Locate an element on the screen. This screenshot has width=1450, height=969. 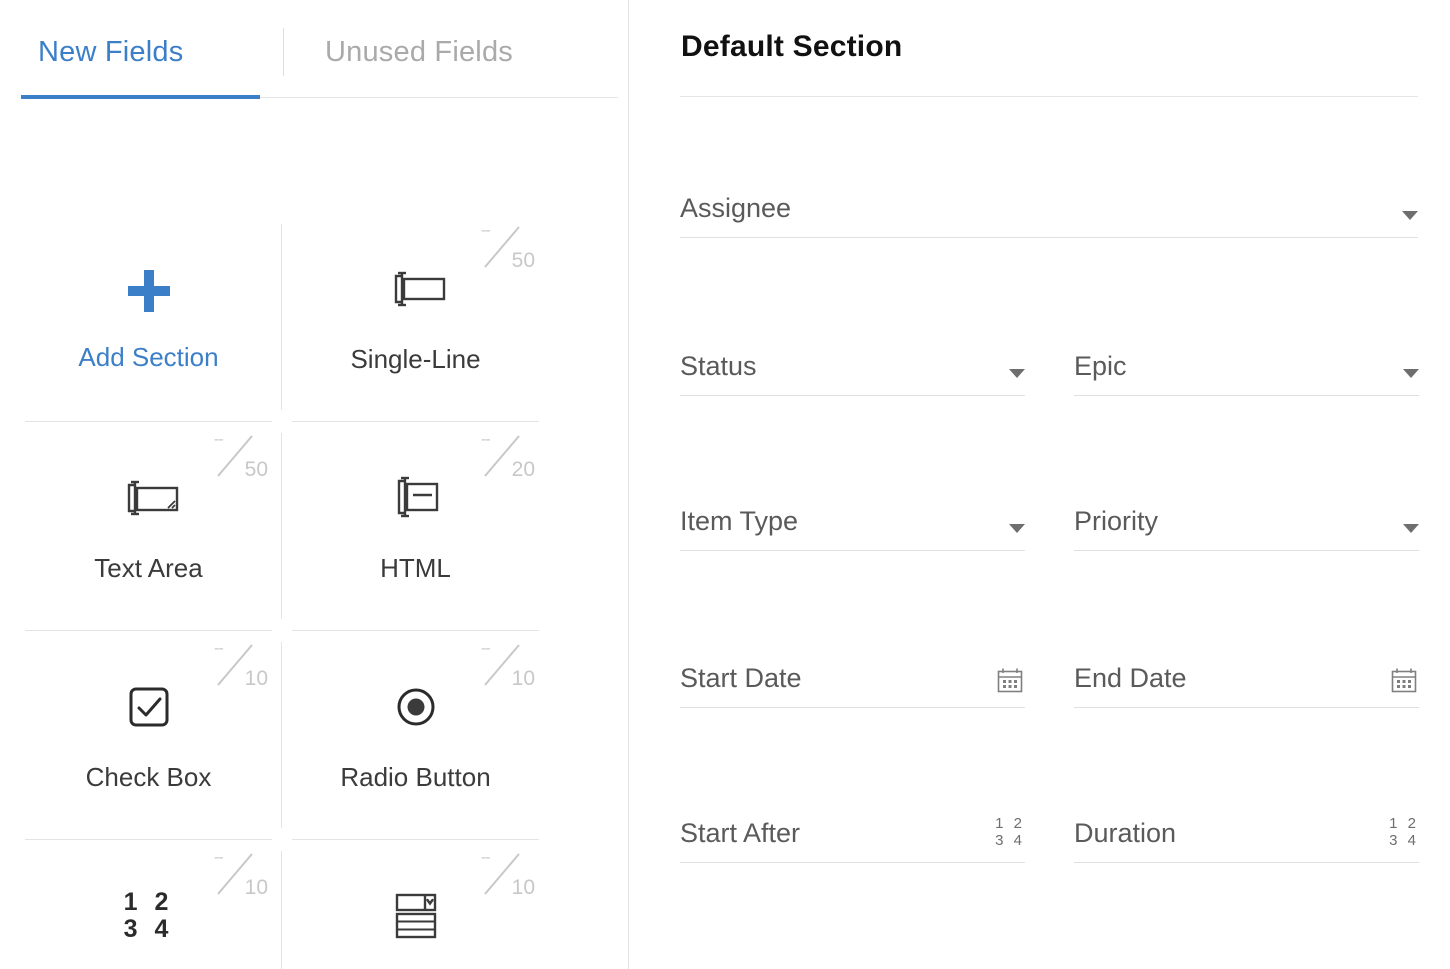
field-card-check-box: -- 10 Check Box is located at coordinates (148, 735).